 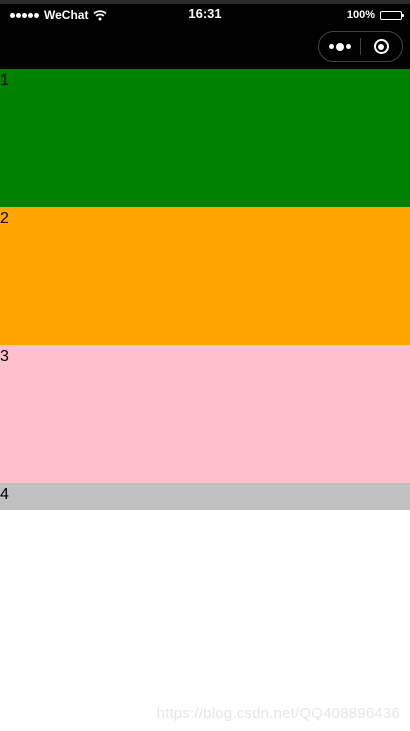 What do you see at coordinates (205, 15) in the screenshot?
I see `status-bar: WeChat 16:31 100%` at bounding box center [205, 15].